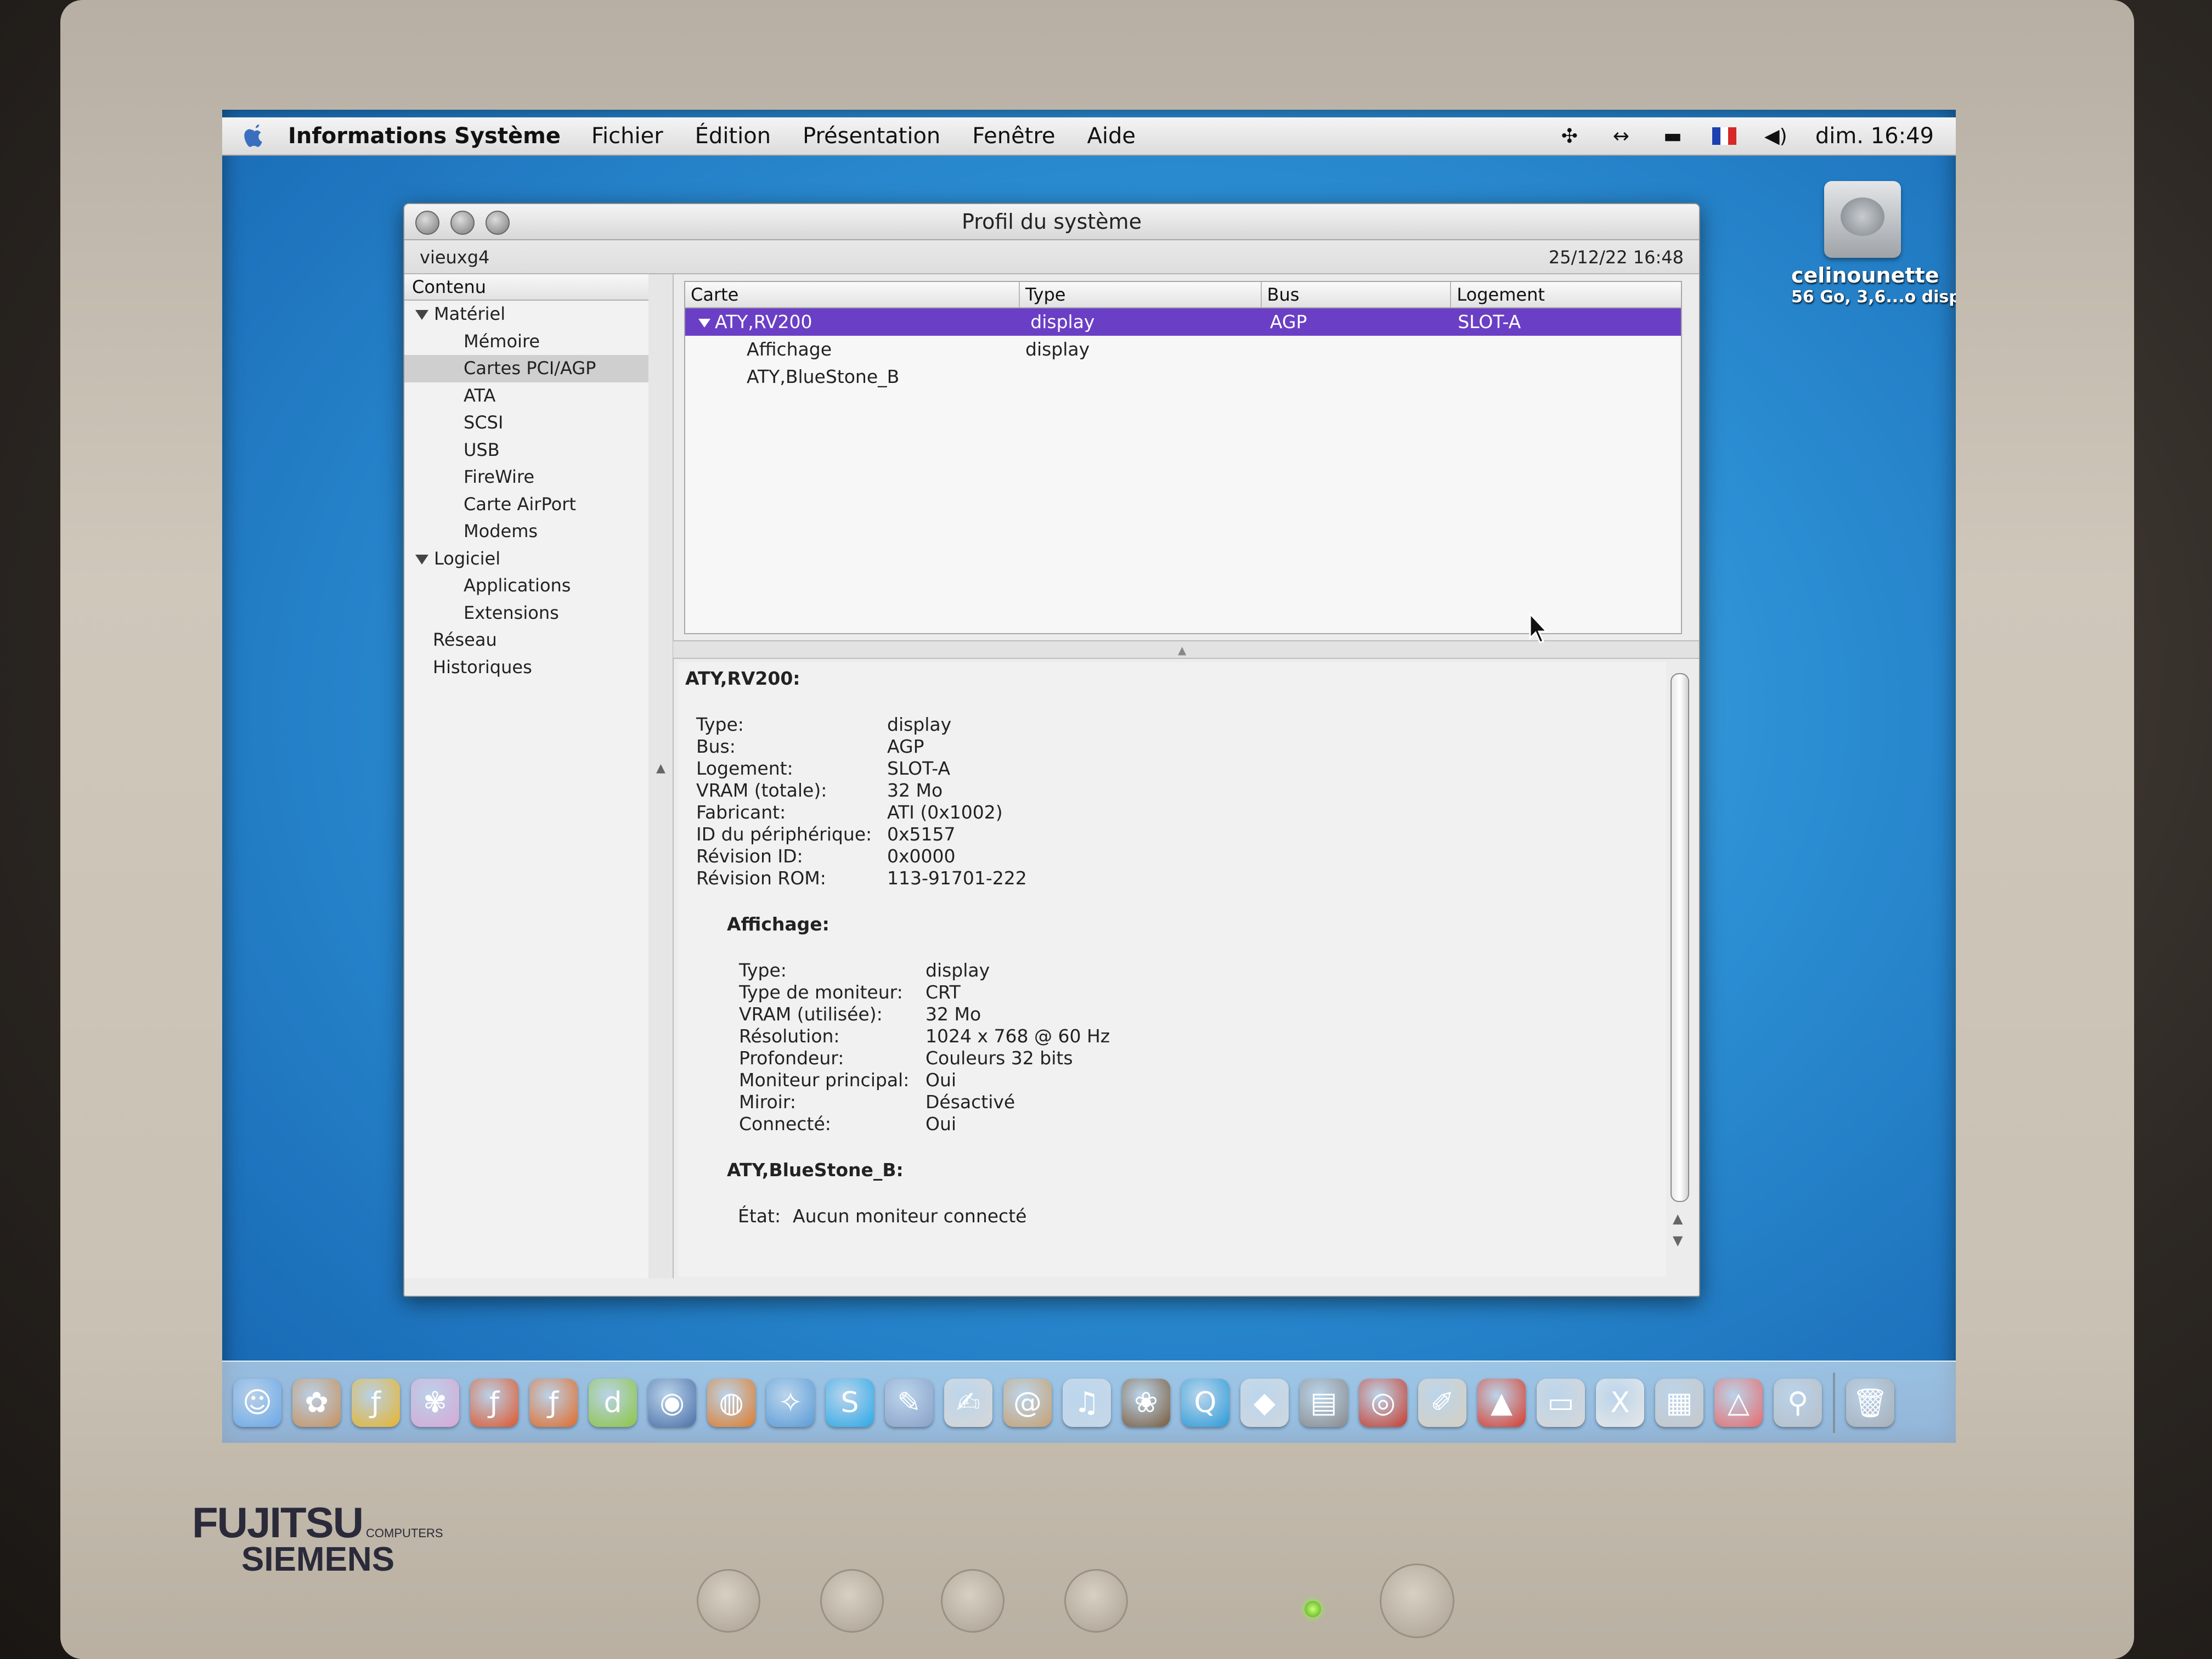  What do you see at coordinates (526, 288) in the screenshot?
I see `sidebar-header: Contenu` at bounding box center [526, 288].